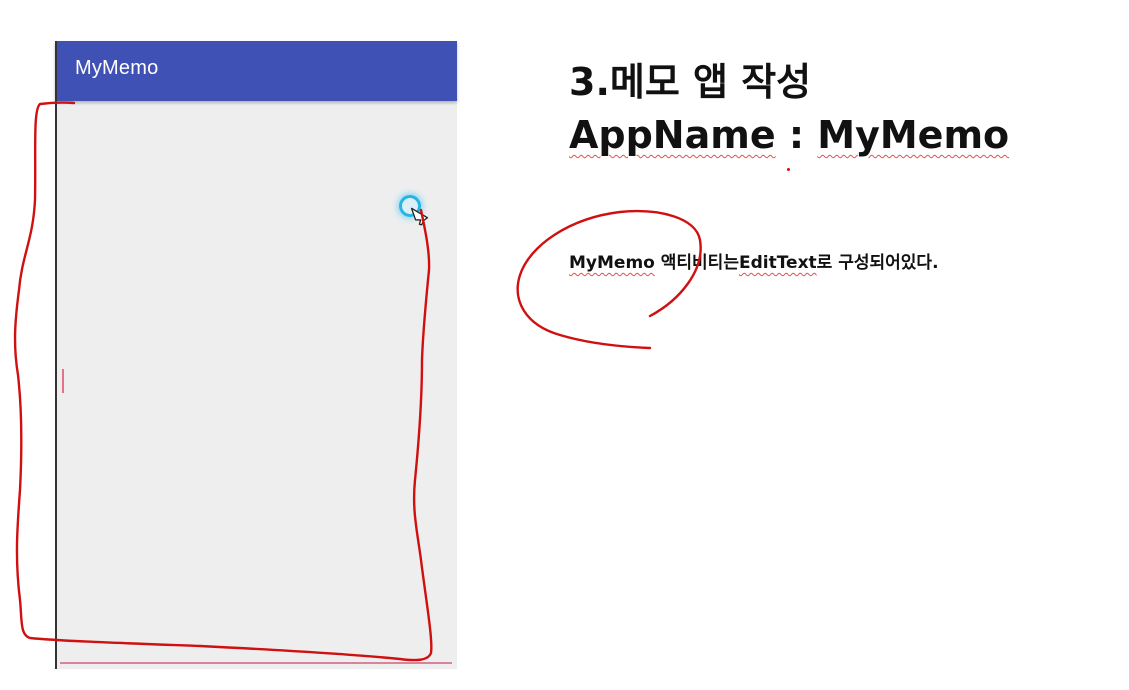 This screenshot has width=1129, height=690. Describe the element at coordinates (56, 355) in the screenshot. I see `phone-frame-edge` at that location.